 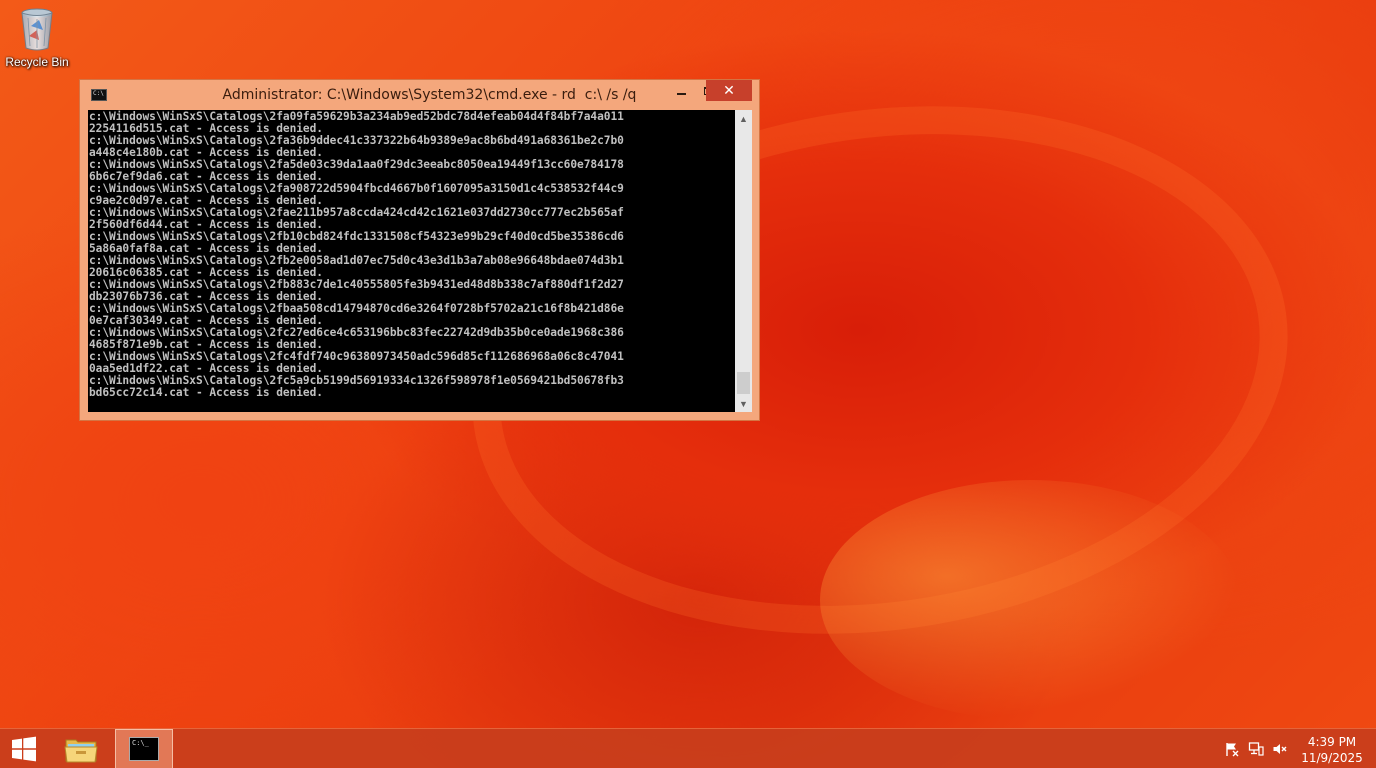 I want to click on clock-time: 4:39 PM, so click(x=1332, y=742).